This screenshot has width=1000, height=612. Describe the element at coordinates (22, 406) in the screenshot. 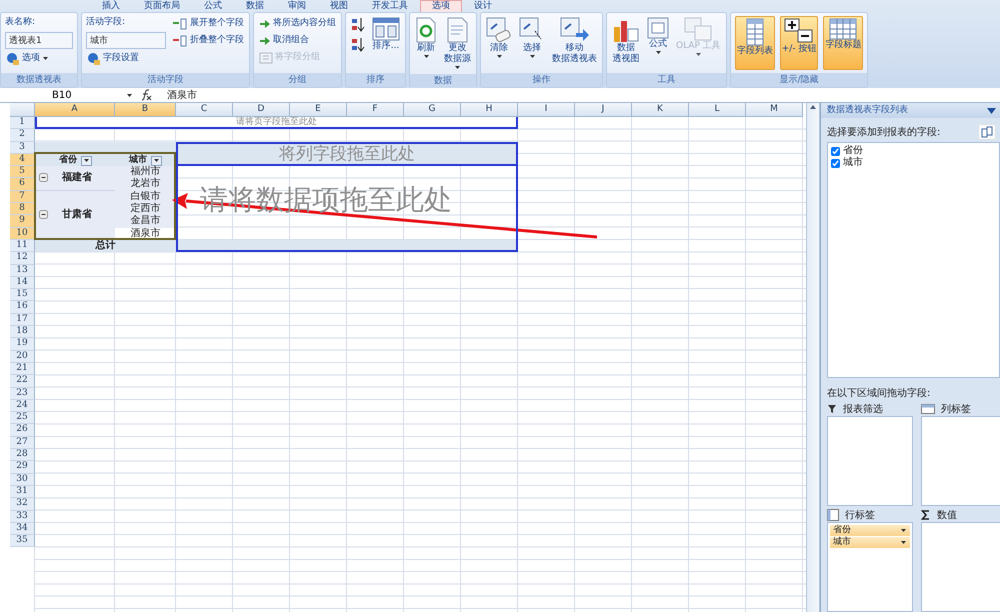

I see `row-header: 24` at that location.